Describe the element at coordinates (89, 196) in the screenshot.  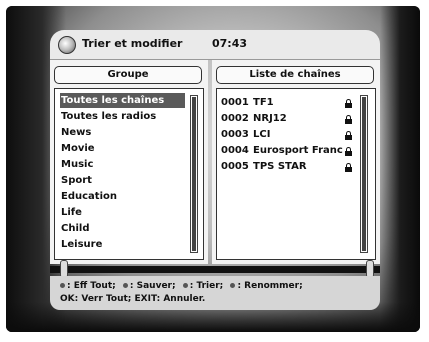
I see `group-item-education: Education` at that location.